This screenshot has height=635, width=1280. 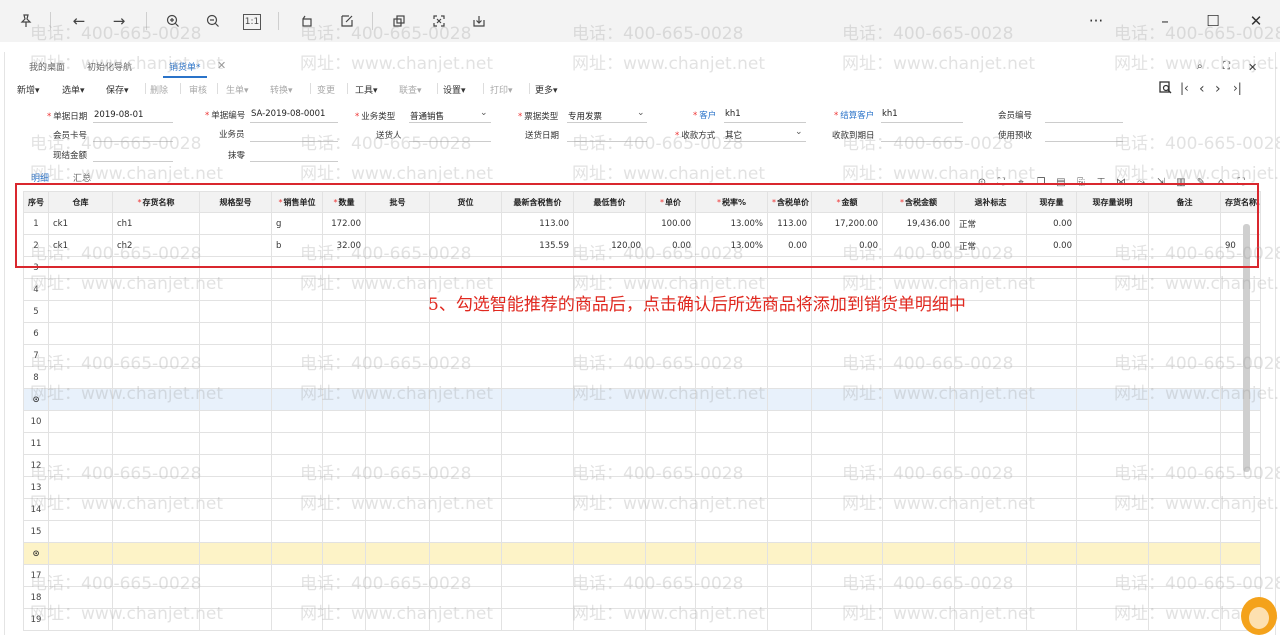 I want to click on table-row: 6, so click(x=642, y=333).